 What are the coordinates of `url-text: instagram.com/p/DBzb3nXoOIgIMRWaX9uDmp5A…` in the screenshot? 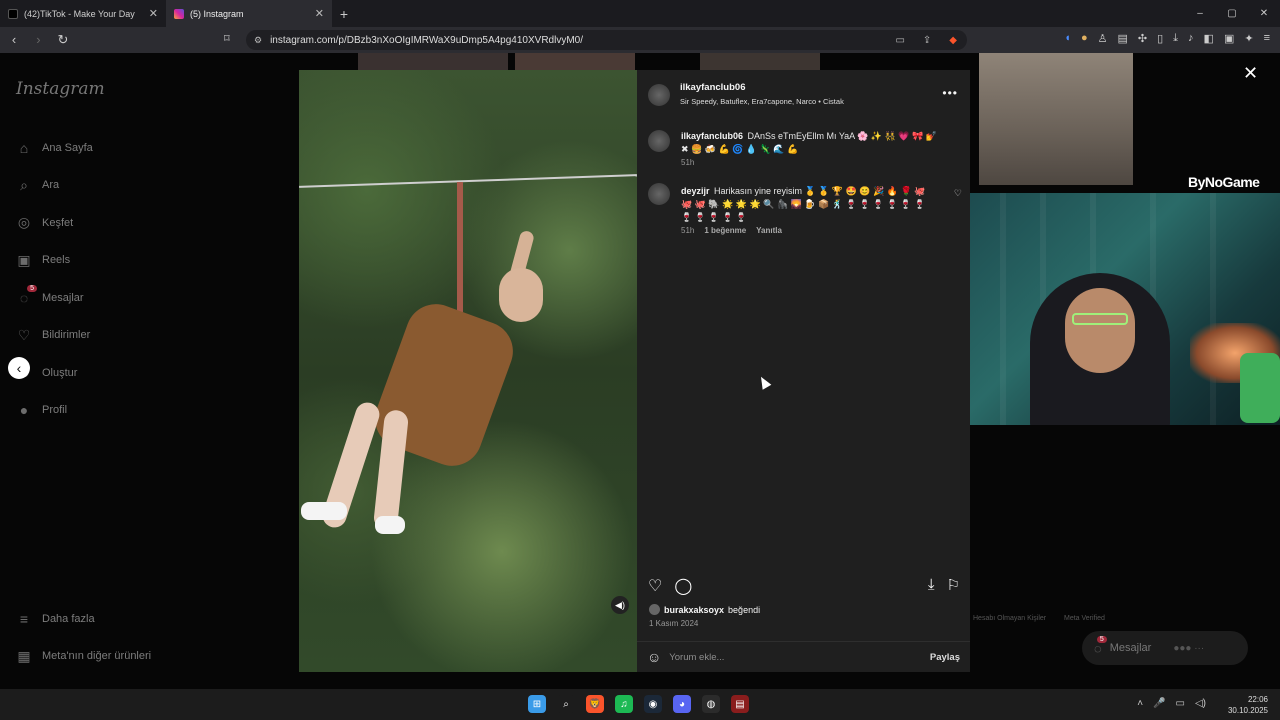 It's located at (578, 40).